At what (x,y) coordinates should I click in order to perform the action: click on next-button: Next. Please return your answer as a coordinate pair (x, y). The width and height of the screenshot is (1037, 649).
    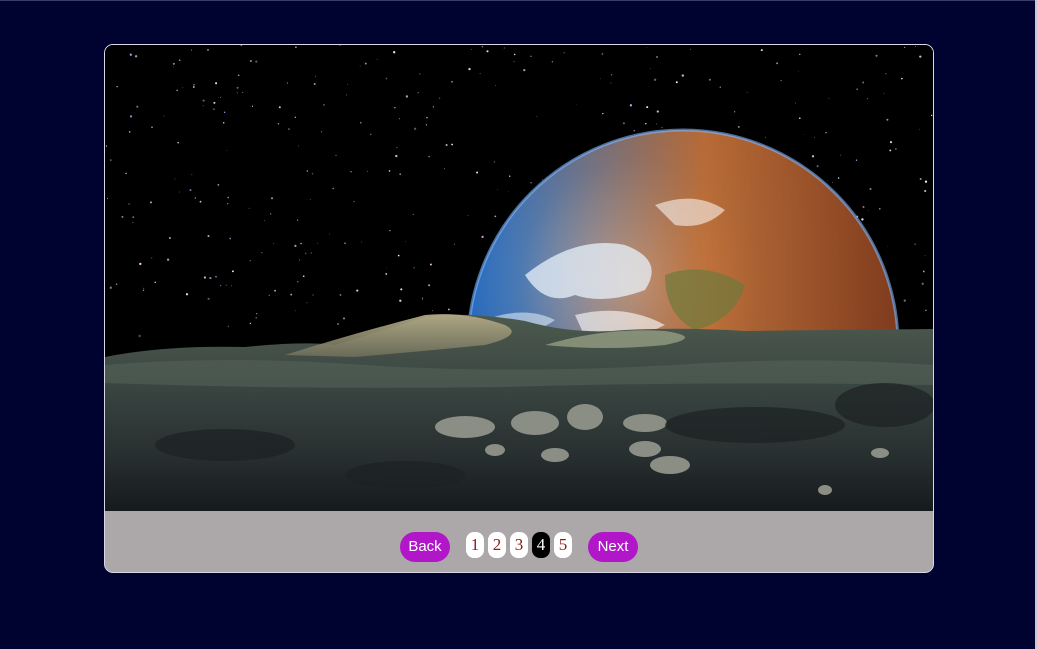
    Looking at the image, I should click on (613, 547).